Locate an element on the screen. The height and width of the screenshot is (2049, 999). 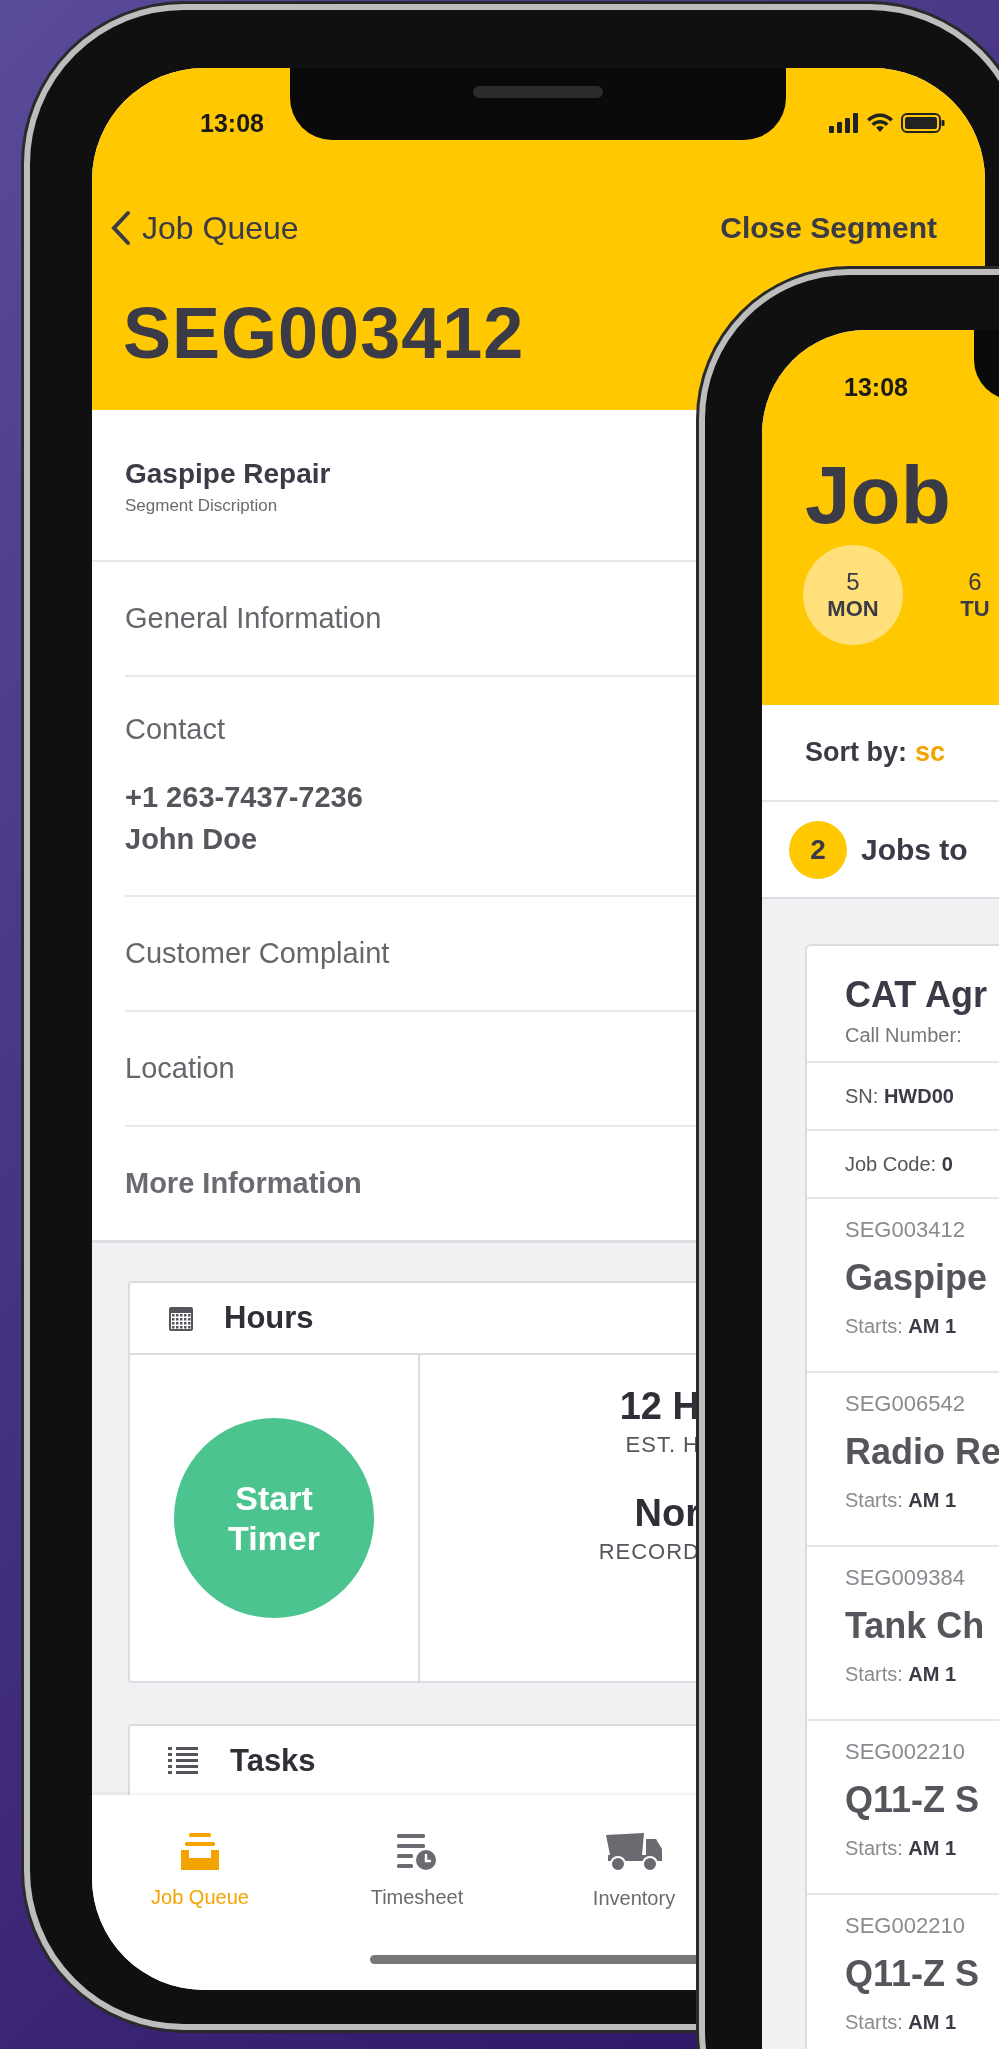
card-title: Tasks is located at coordinates (273, 1761).